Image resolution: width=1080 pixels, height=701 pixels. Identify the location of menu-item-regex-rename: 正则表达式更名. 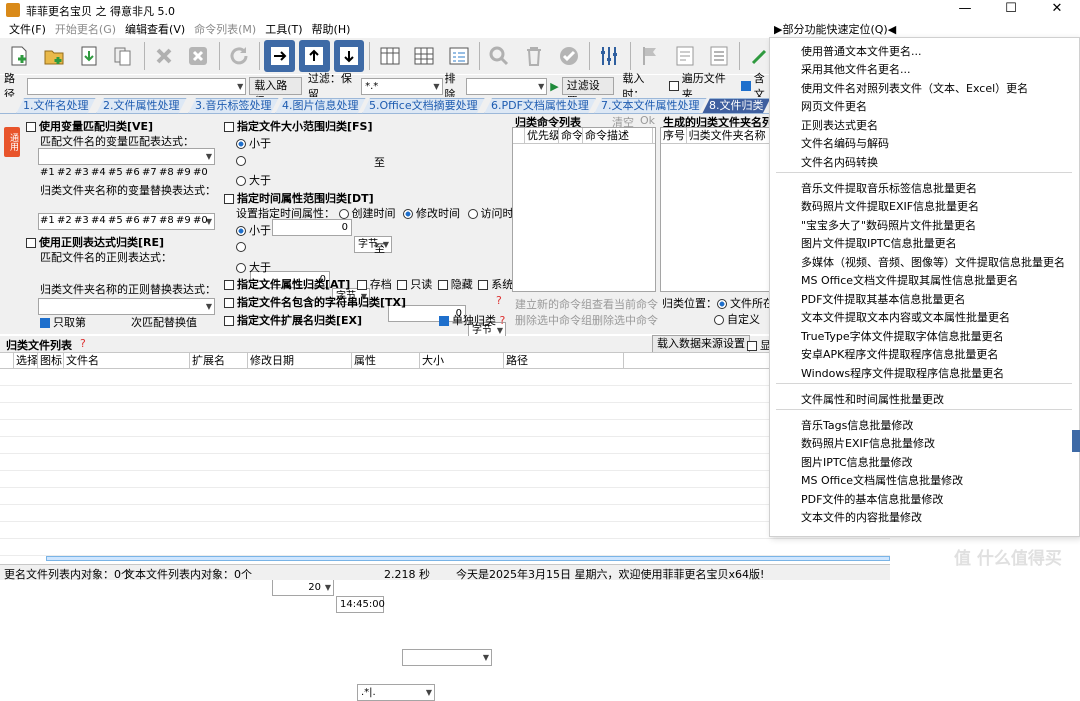
(839, 125).